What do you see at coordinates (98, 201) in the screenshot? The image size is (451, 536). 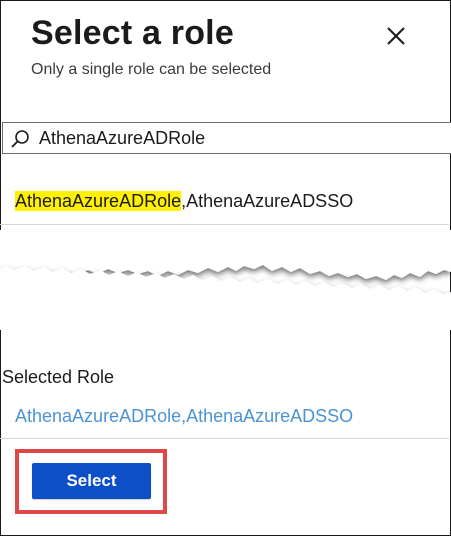 I see `search-match-highlight: AthenaAzureADRole` at bounding box center [98, 201].